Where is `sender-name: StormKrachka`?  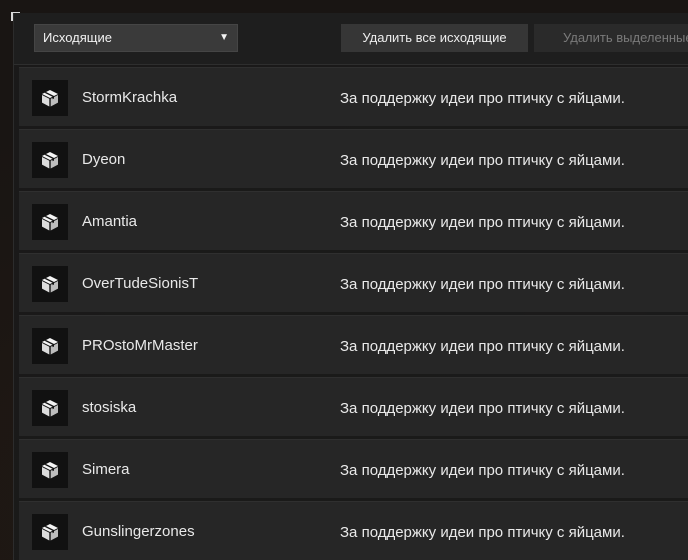
sender-name: StormKrachka is located at coordinates (130, 97).